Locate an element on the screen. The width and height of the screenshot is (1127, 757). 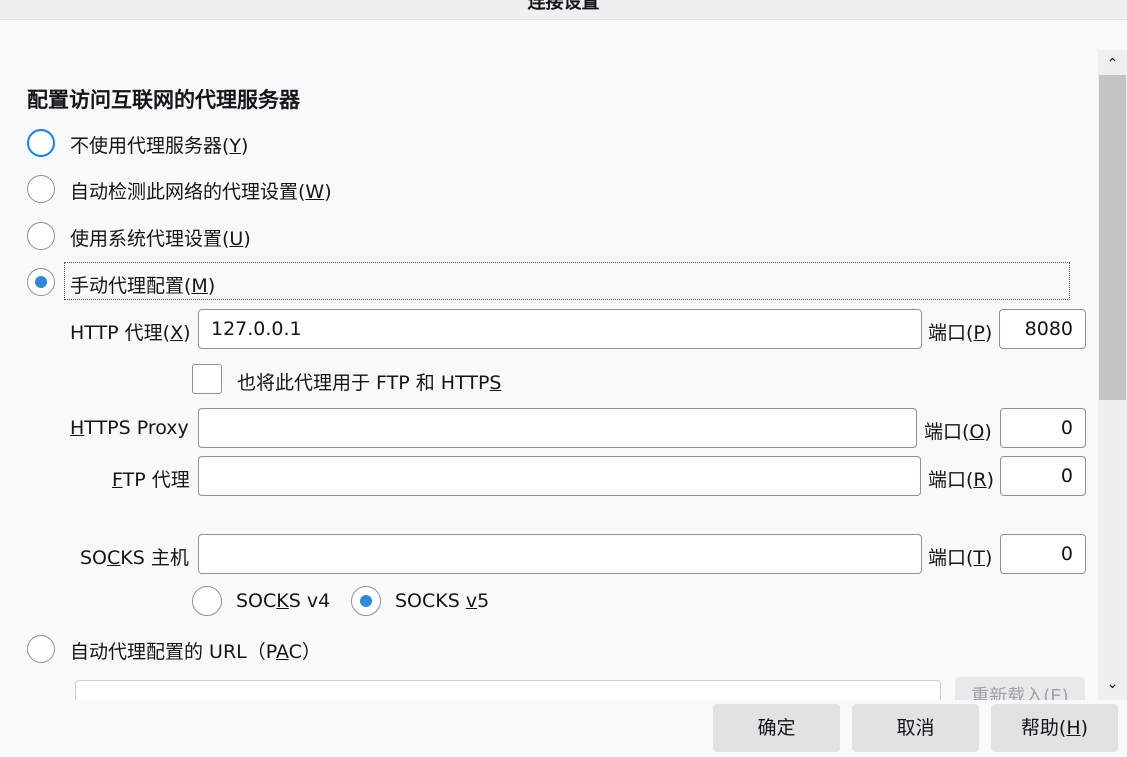
window-title: 连接设置 is located at coordinates (563, 6).